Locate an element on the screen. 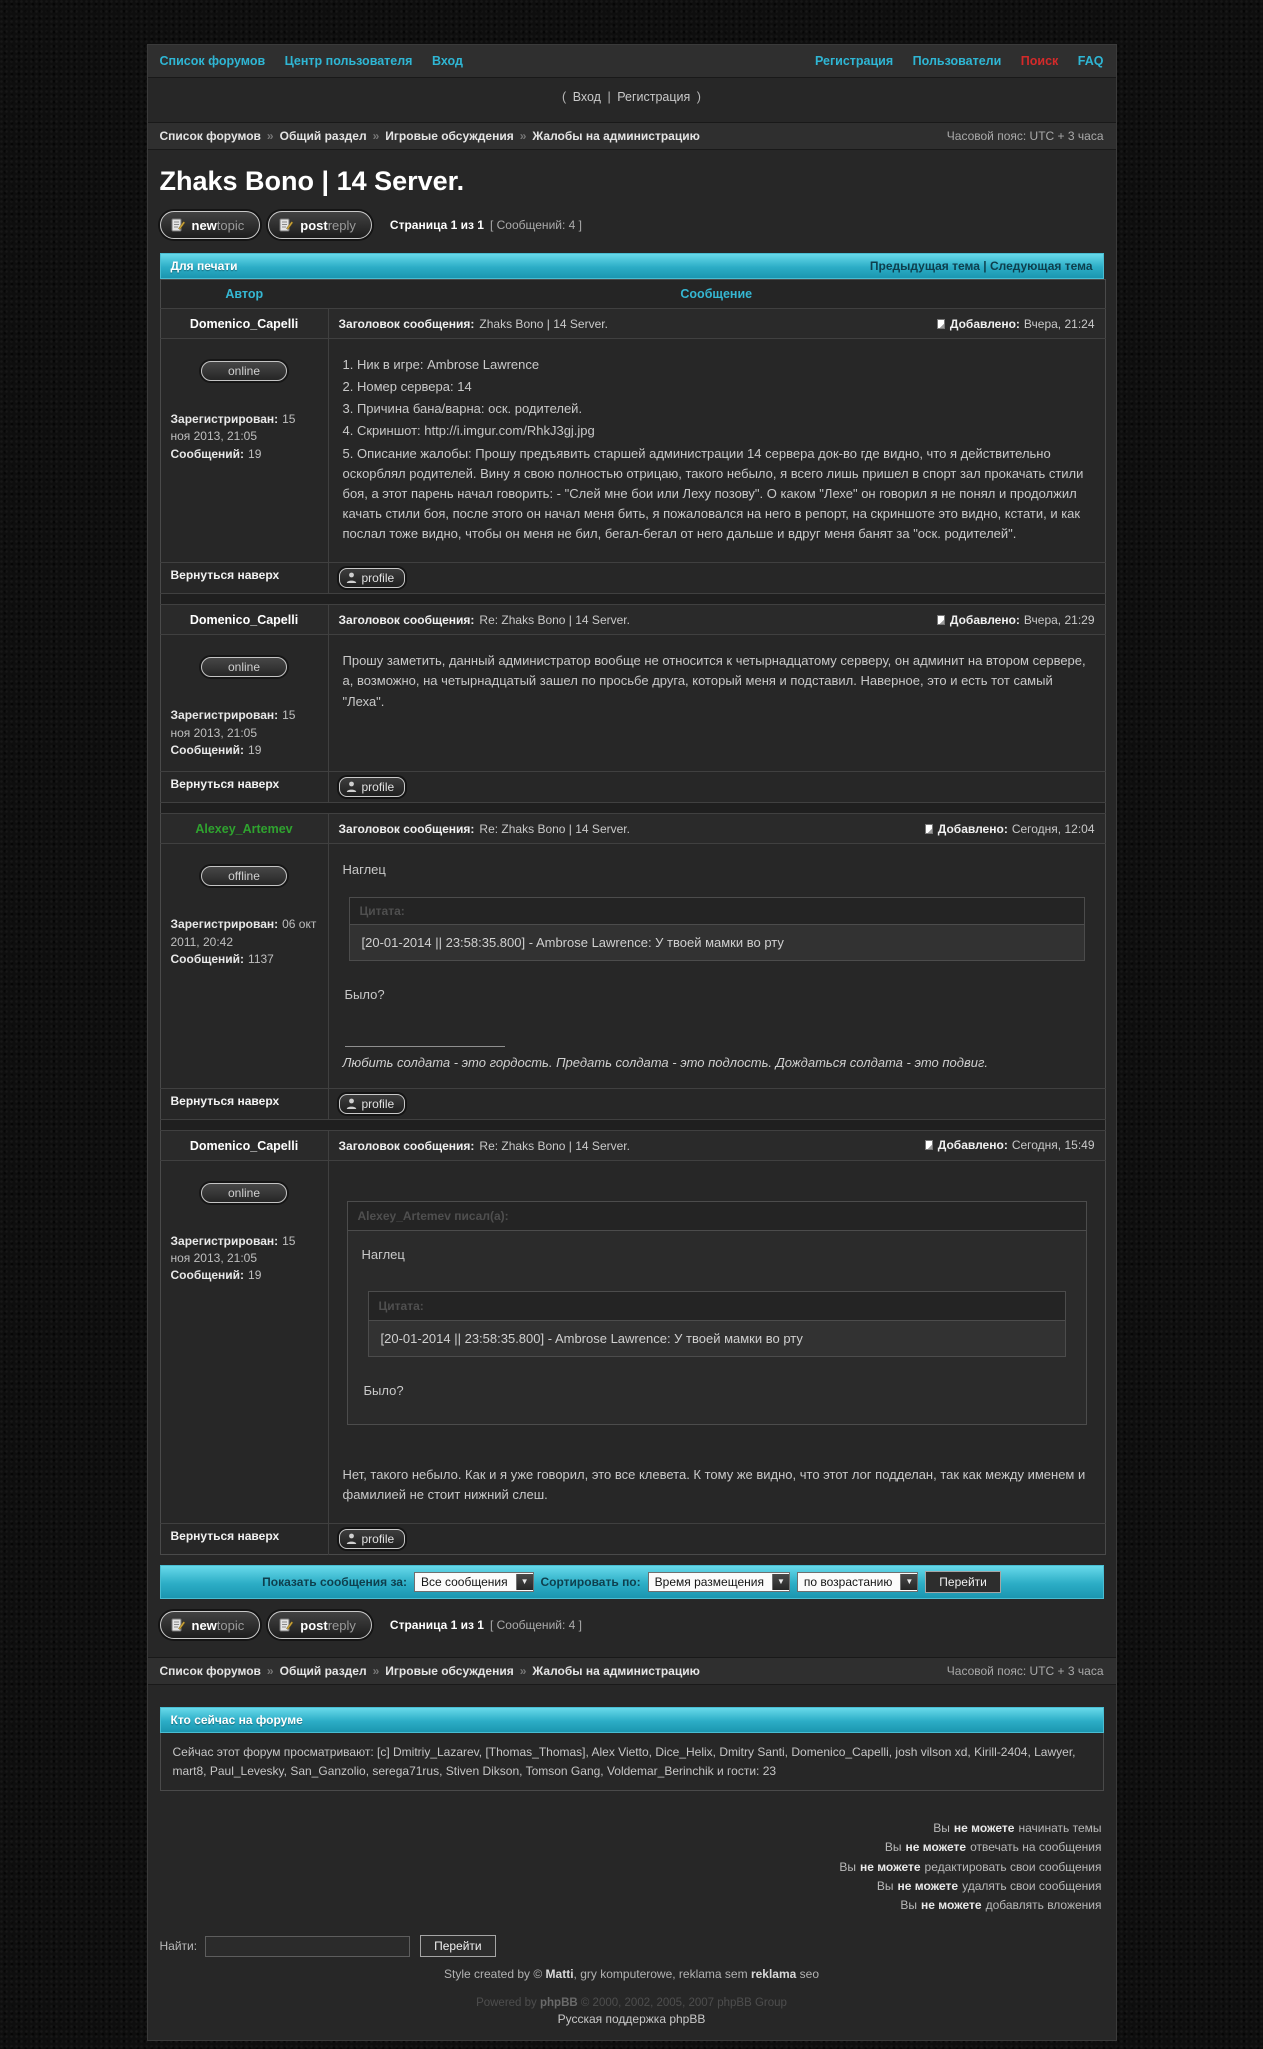 The image size is (1263, 2049). search-input is located at coordinates (308, 1946).